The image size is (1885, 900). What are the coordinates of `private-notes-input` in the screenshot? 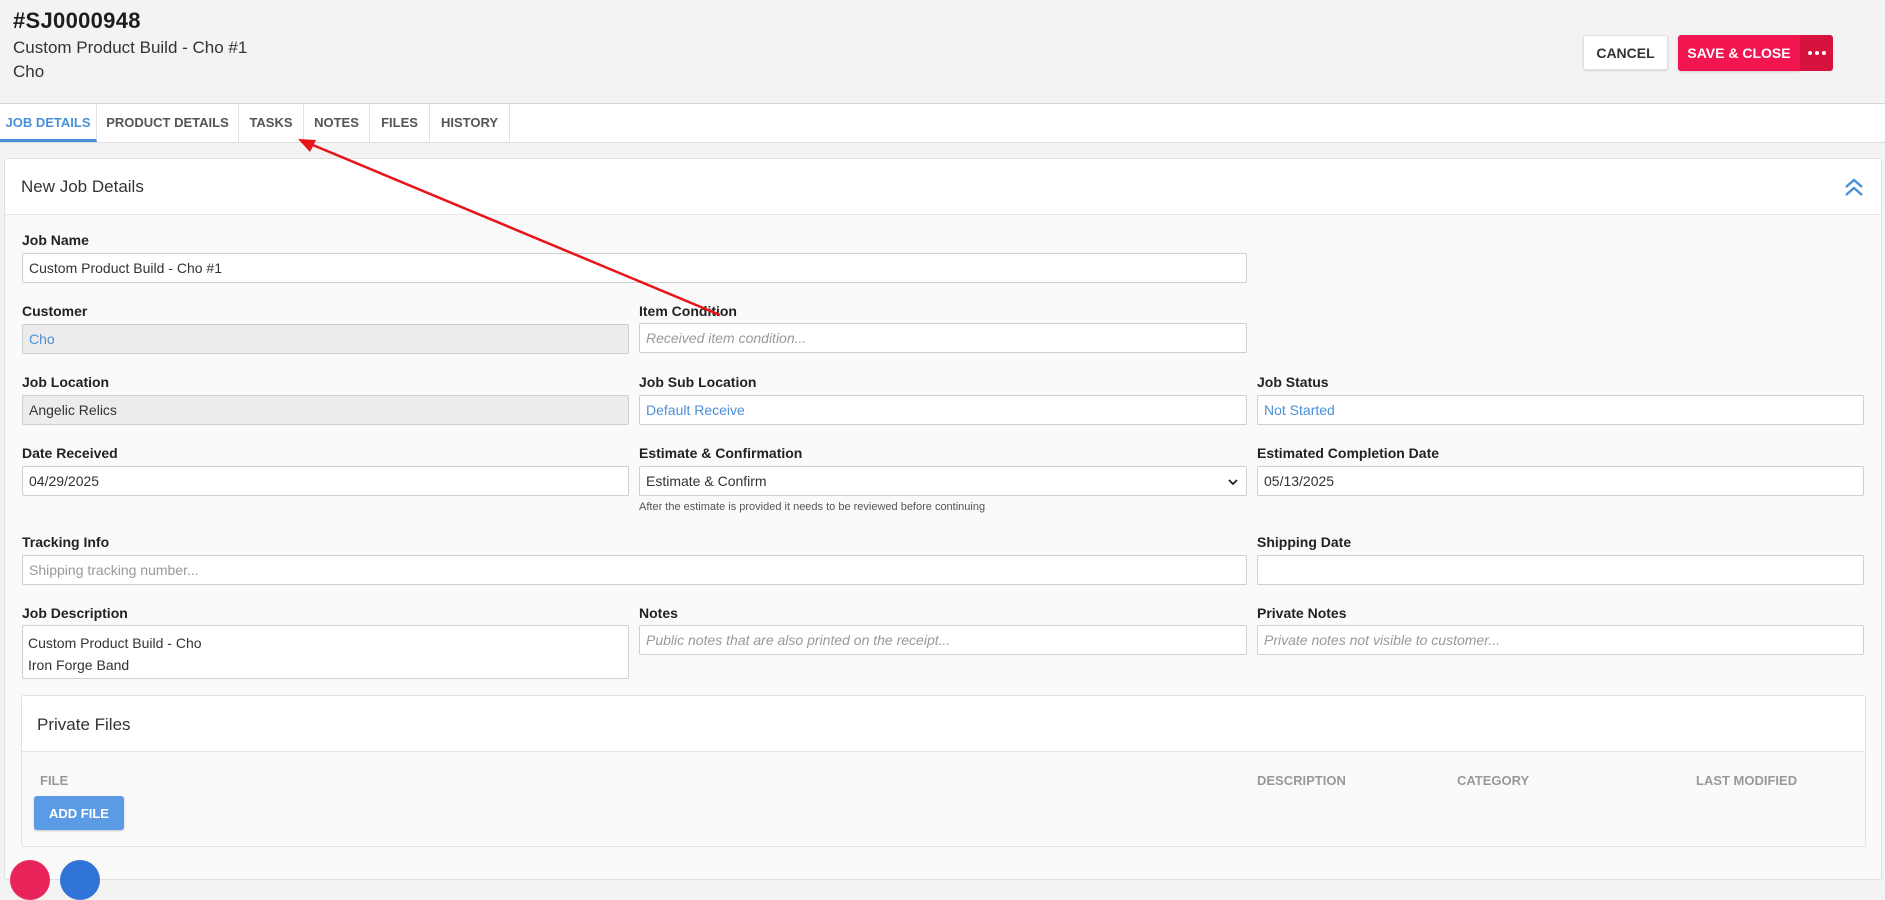 It's located at (1560, 640).